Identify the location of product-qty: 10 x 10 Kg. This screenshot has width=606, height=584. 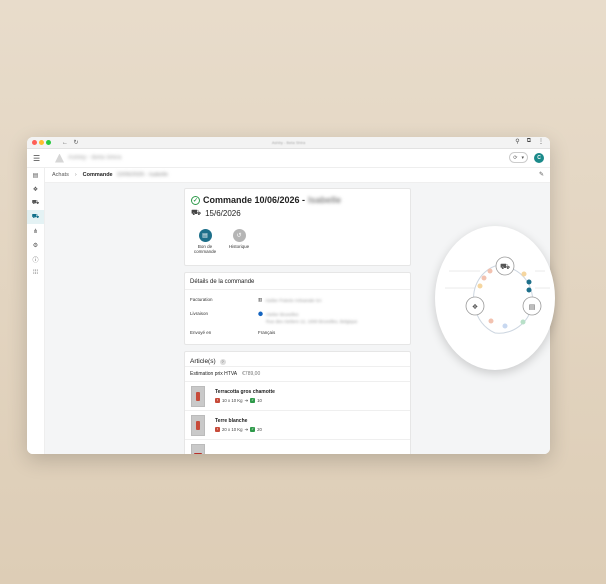
(232, 400).